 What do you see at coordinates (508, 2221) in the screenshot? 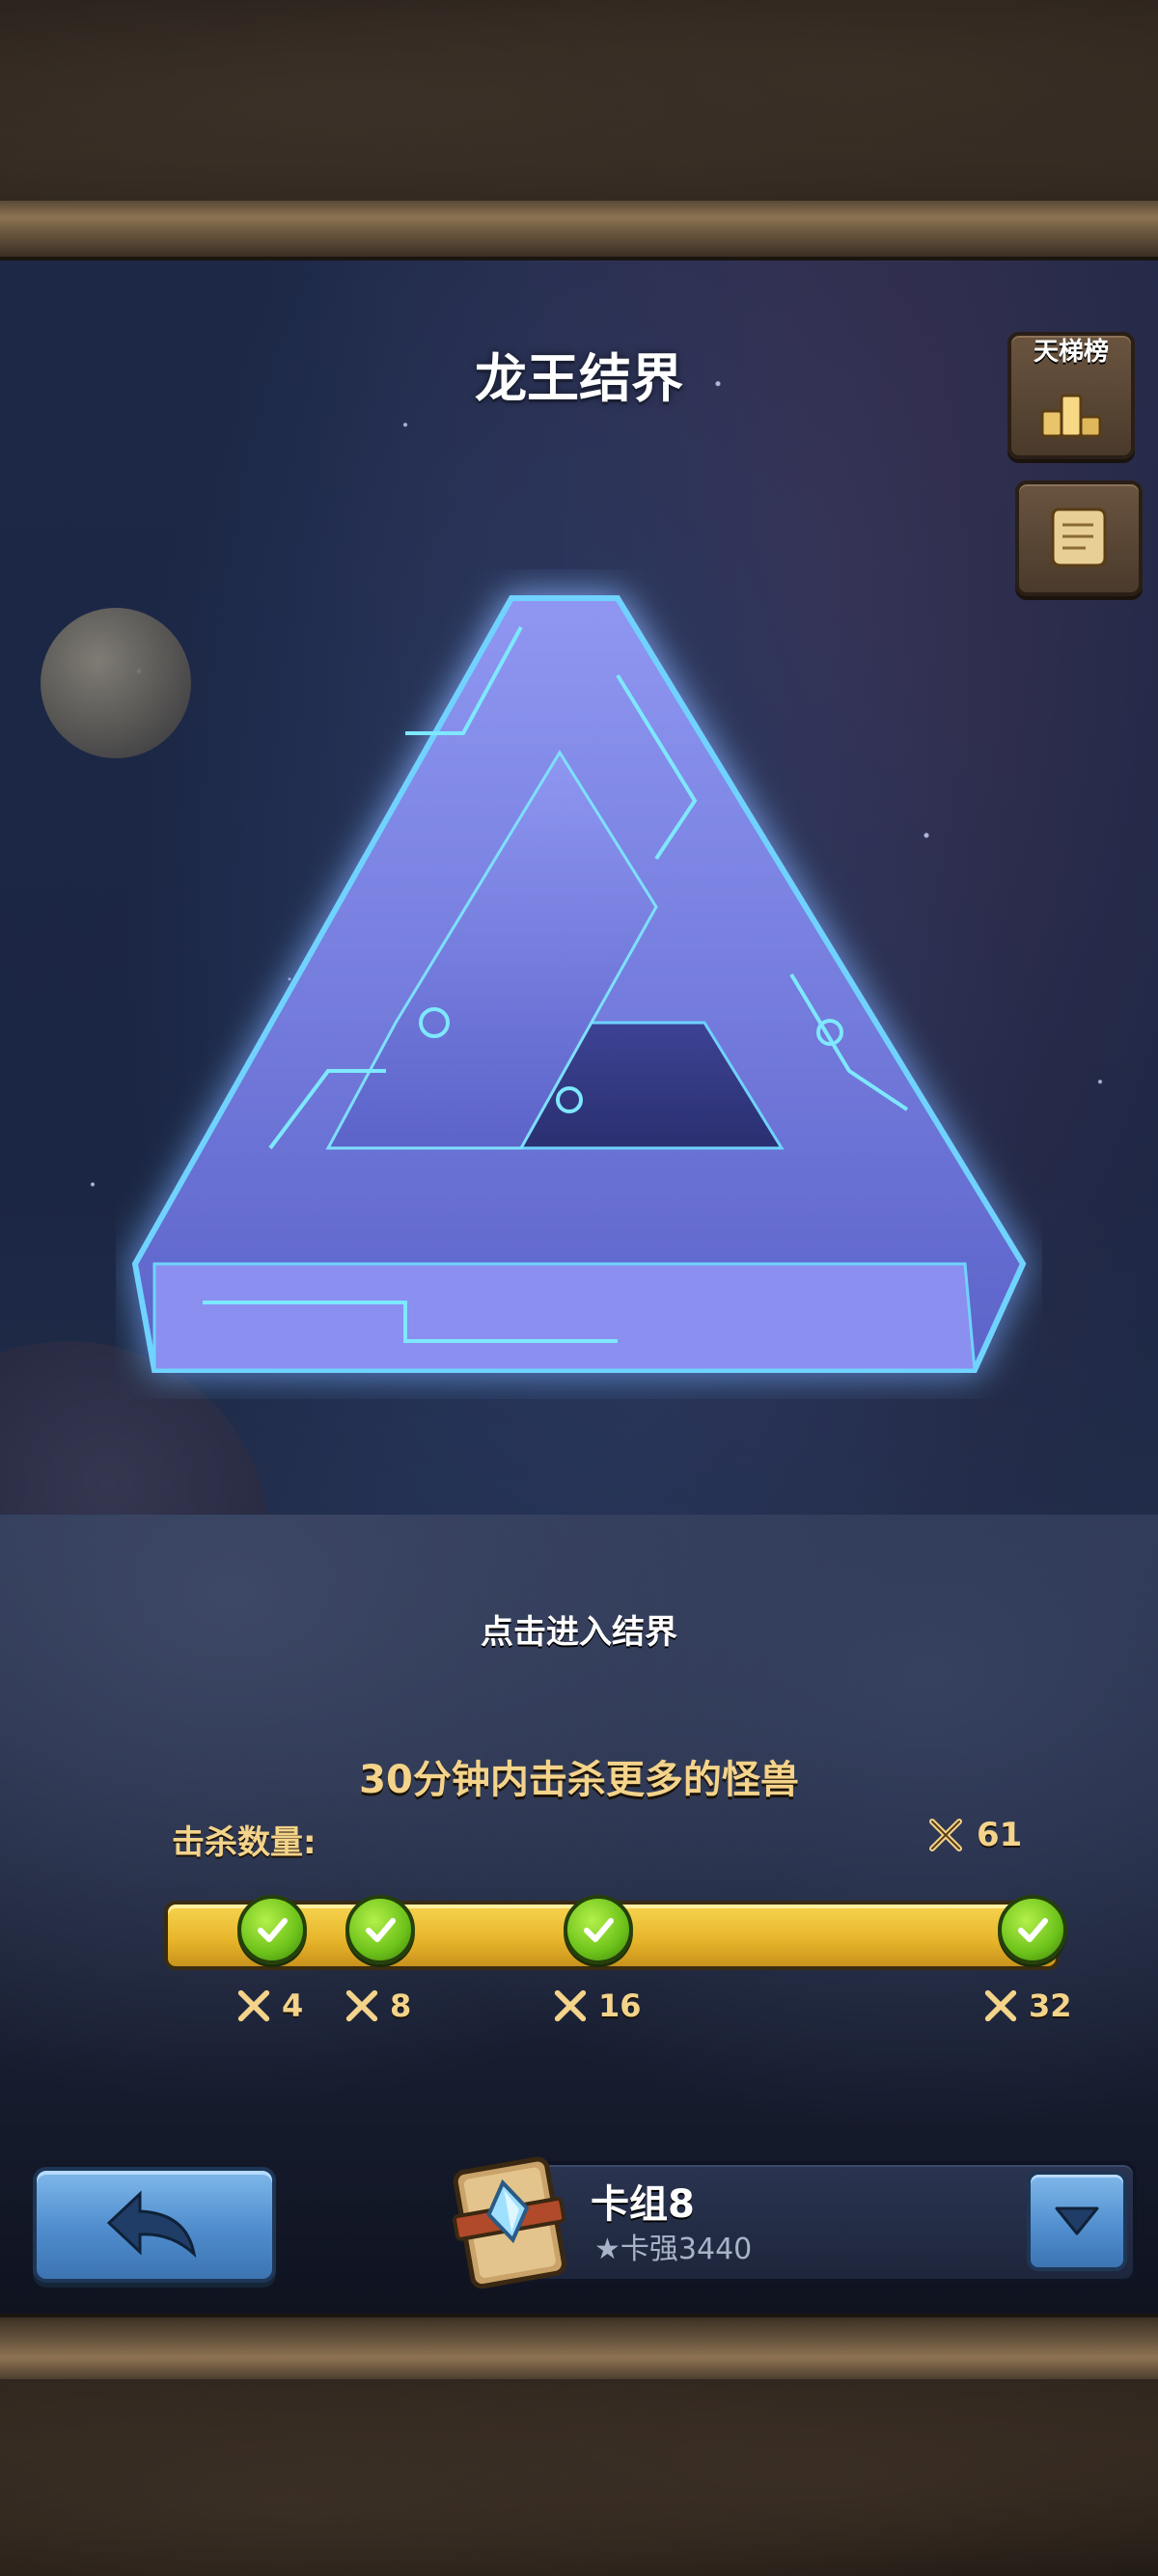
I see `card-deck-icon` at bounding box center [508, 2221].